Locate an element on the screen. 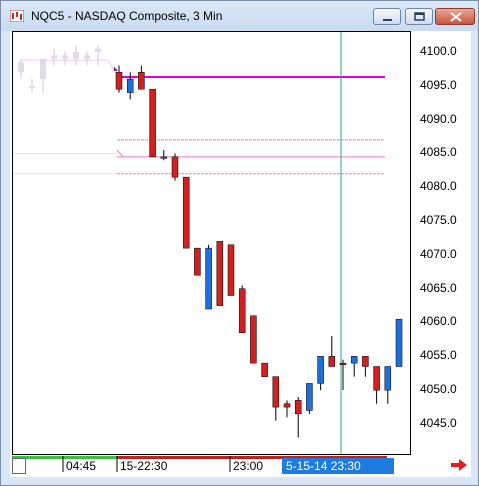 The image size is (479, 486). maximize-icon is located at coordinates (419, 16).